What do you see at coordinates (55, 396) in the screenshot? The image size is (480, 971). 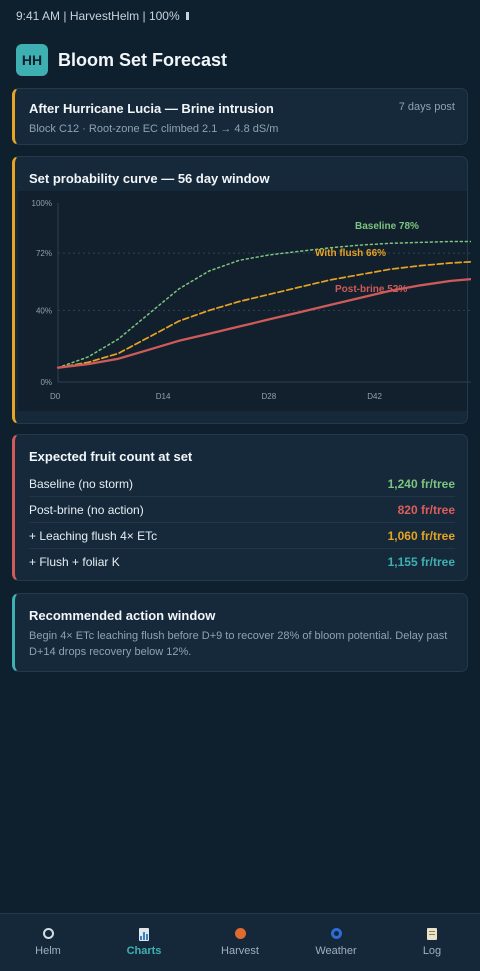 I see `x-tick-label: D0` at bounding box center [55, 396].